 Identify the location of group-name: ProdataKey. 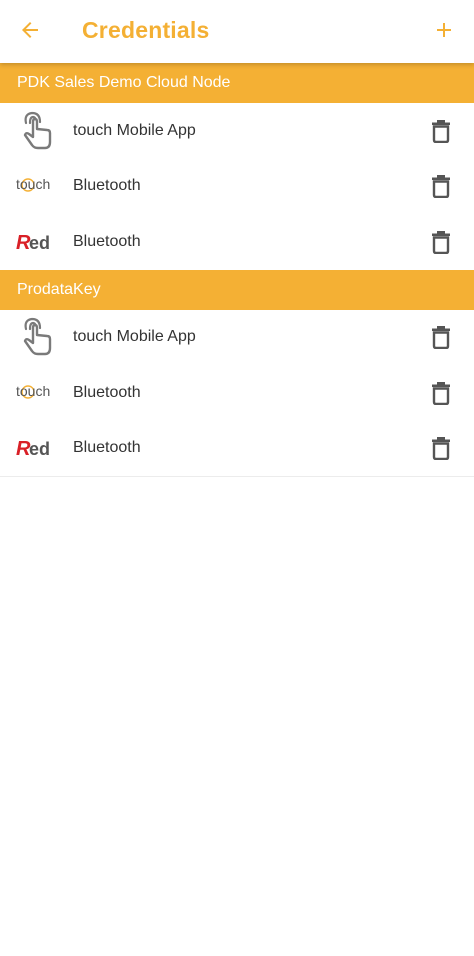
(59, 289).